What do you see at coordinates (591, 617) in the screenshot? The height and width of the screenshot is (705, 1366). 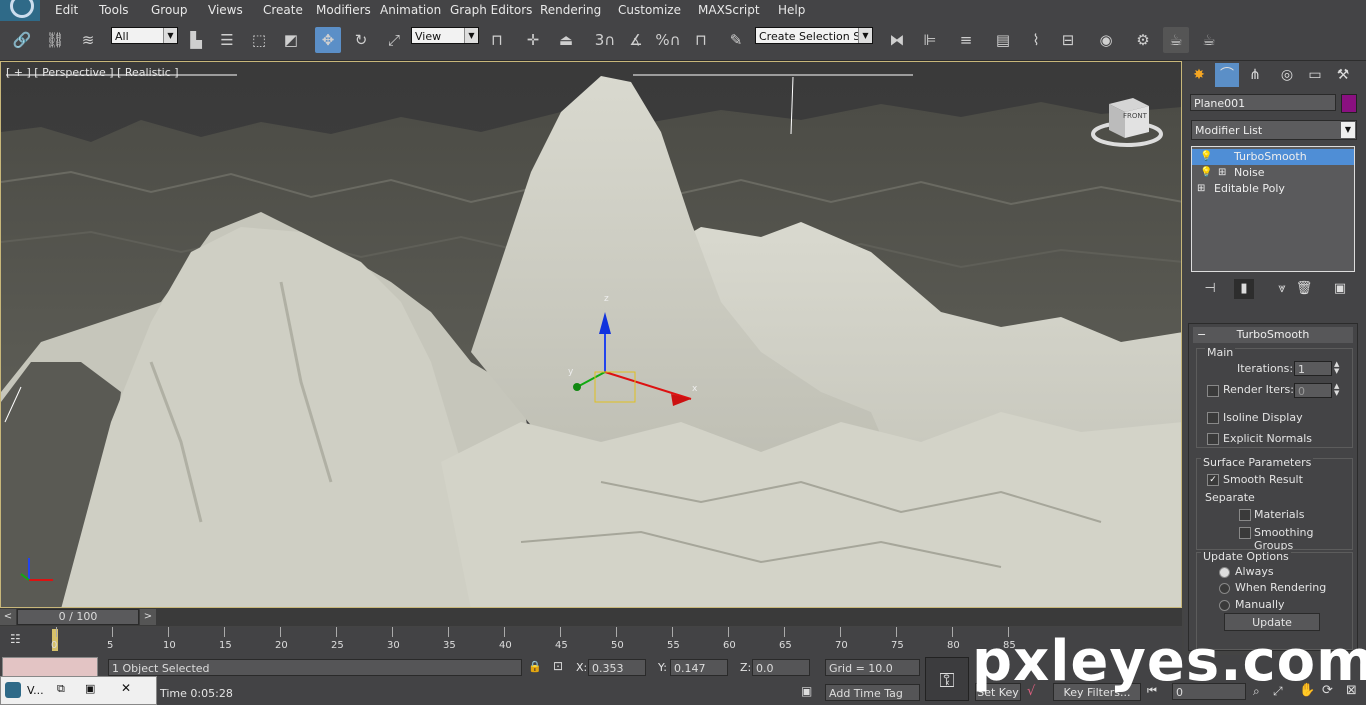 I see `time-slider: < 0 / 100 >` at bounding box center [591, 617].